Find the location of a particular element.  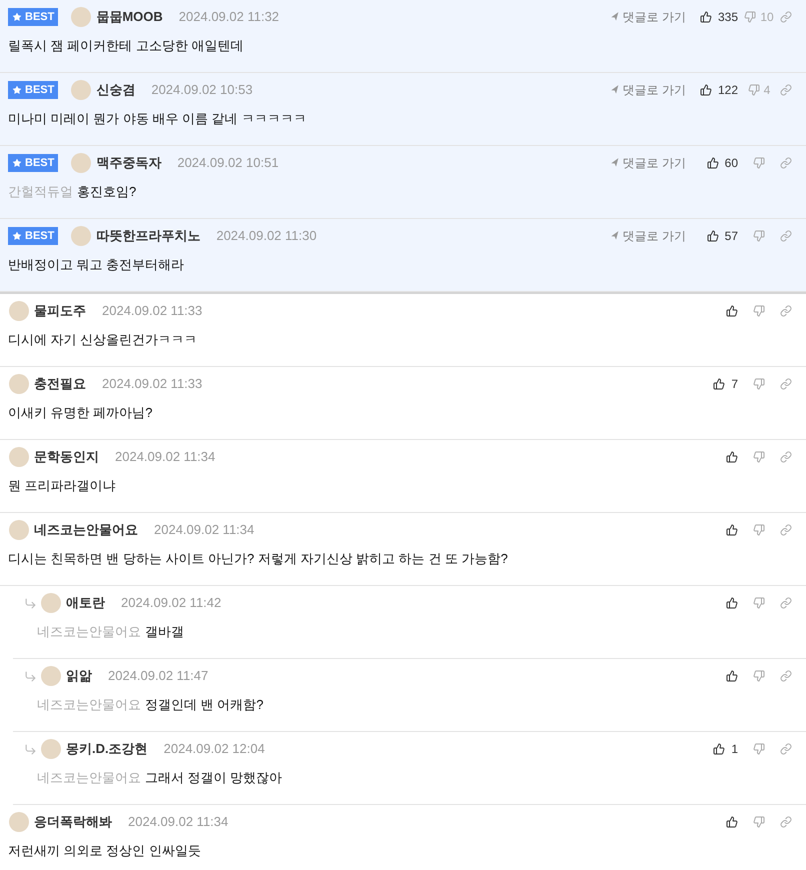

like-button: 60 is located at coordinates (719, 163).